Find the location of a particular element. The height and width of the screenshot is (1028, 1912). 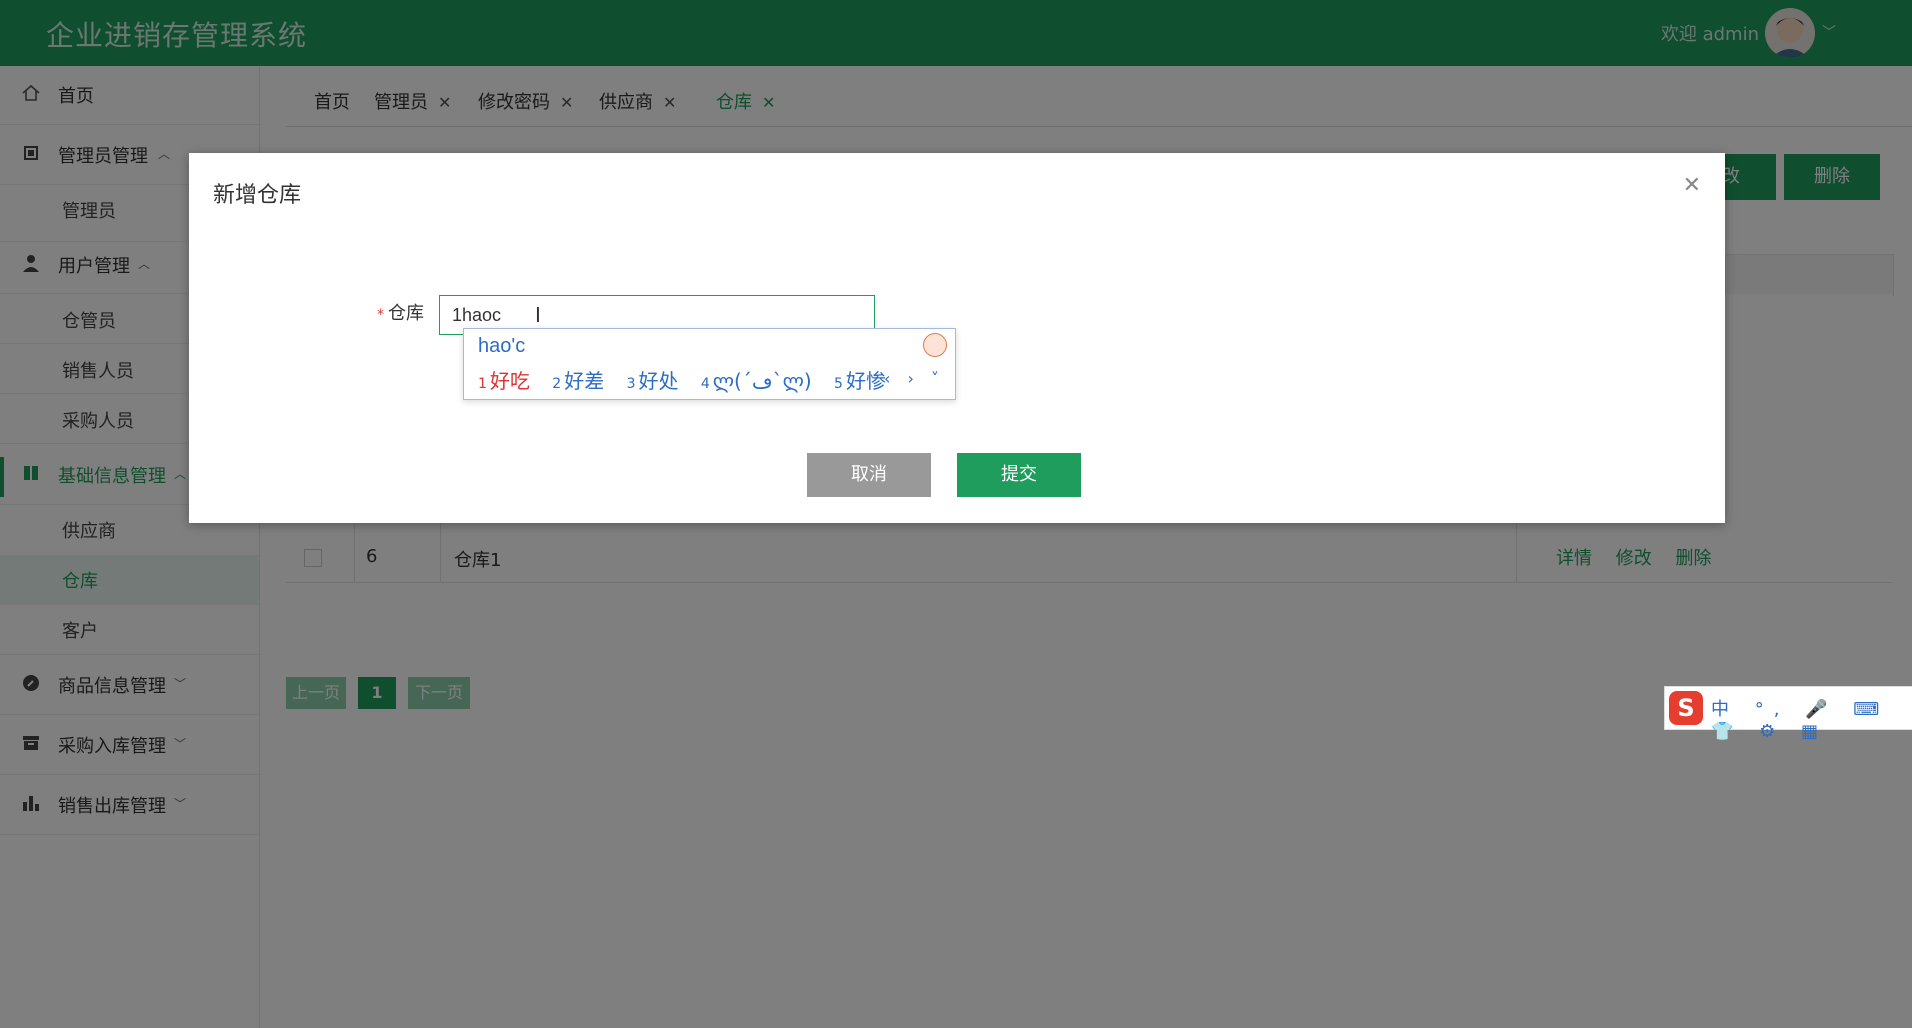

ime-skin-icon is located at coordinates (935, 345).